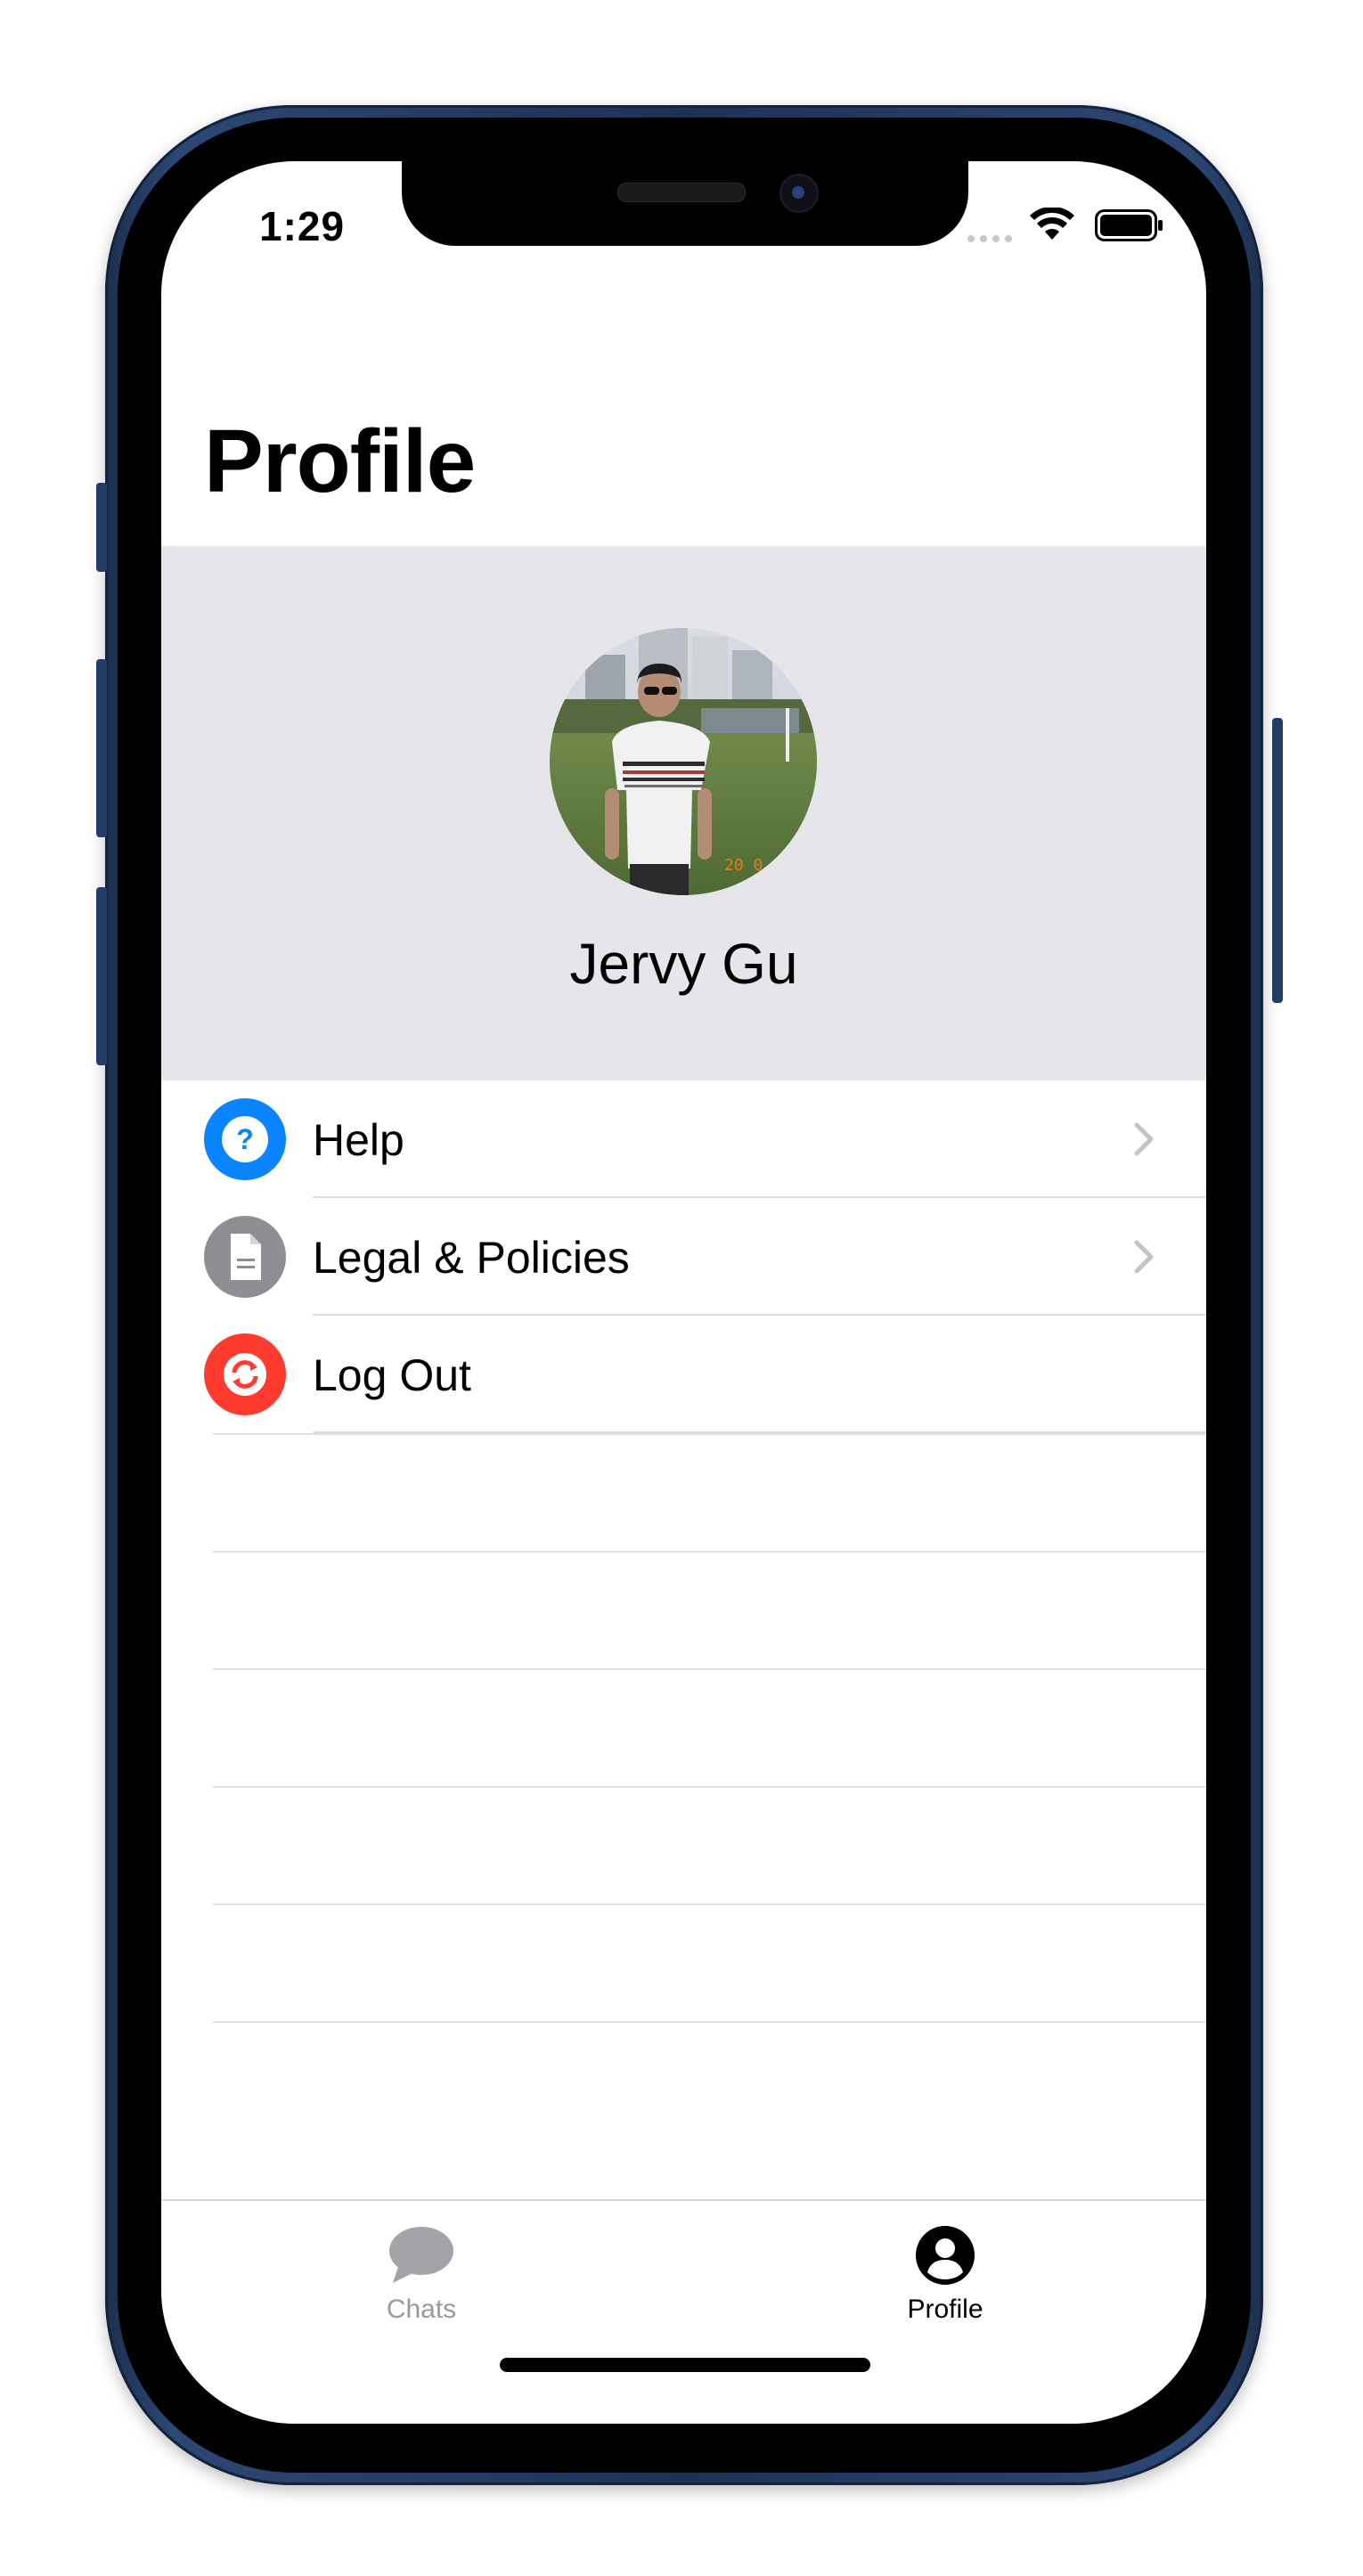 The width and height of the screenshot is (1363, 2576). I want to click on power-button, so click(1278, 861).